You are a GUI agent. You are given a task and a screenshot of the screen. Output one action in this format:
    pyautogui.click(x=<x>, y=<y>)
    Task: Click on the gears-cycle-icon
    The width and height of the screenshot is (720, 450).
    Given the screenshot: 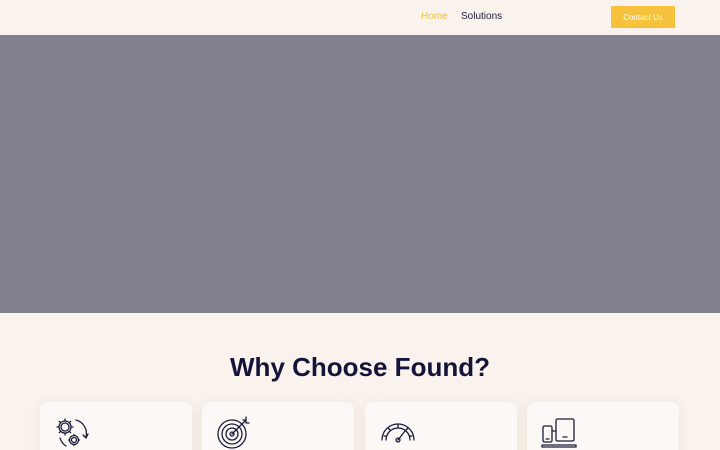 What is the action you would take?
    pyautogui.click(x=72, y=432)
    